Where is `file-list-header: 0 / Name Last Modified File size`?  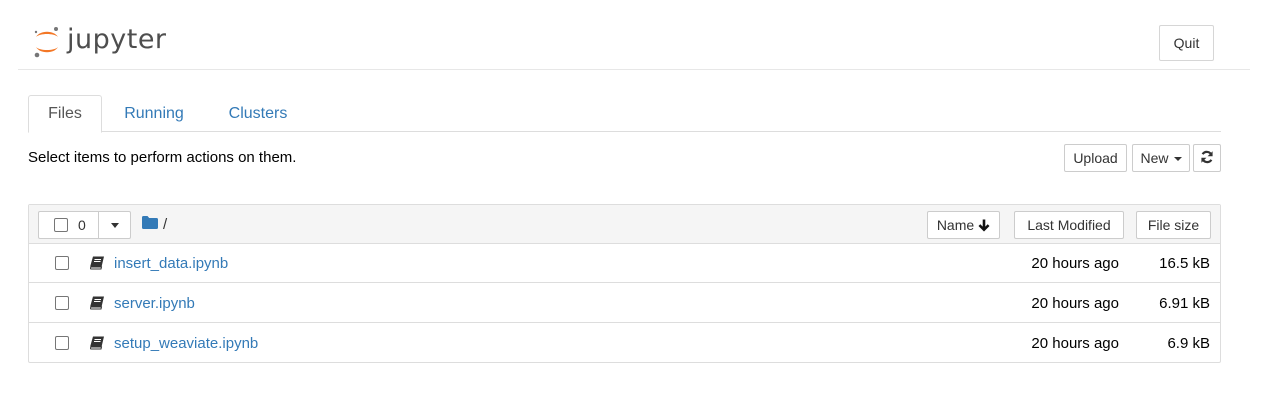 file-list-header: 0 / Name Last Modified File size is located at coordinates (624, 224).